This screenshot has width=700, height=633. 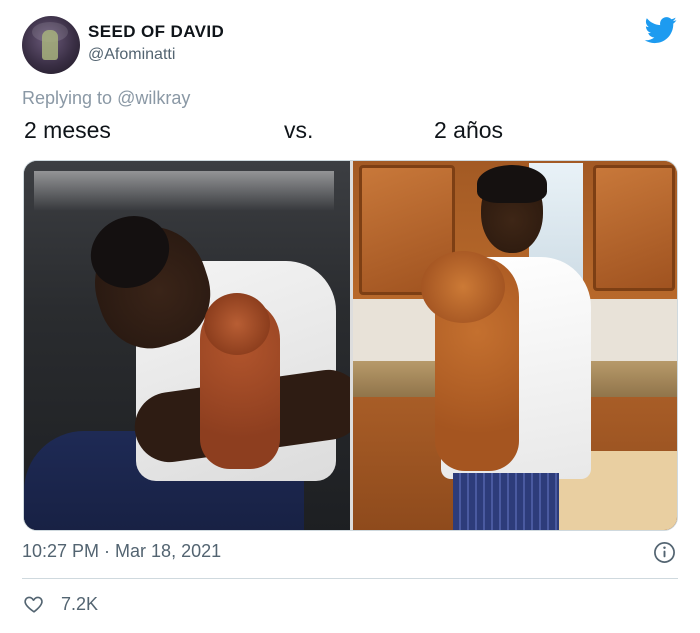 I want to click on tweet-text-middle: vs., so click(x=299, y=130).